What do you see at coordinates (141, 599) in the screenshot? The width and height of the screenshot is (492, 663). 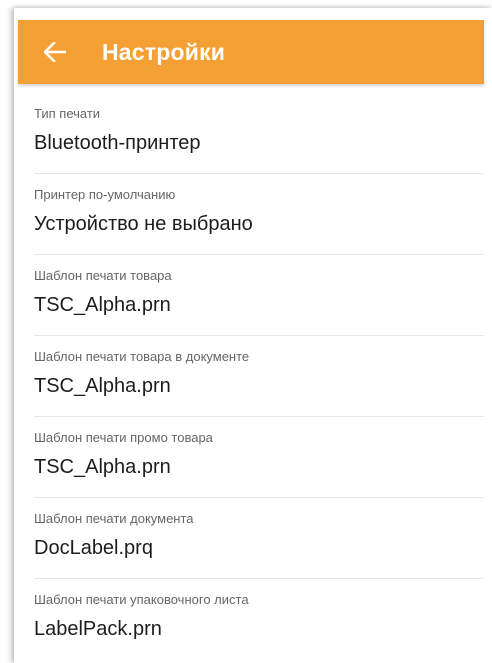 I see `setting-label: Шаблон печати упаковочного листа` at bounding box center [141, 599].